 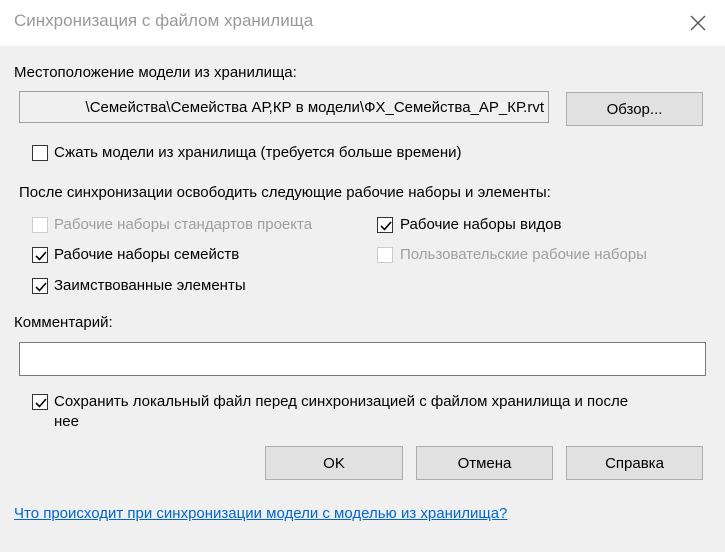 I want to click on save-local-checkbox, so click(x=40, y=402).